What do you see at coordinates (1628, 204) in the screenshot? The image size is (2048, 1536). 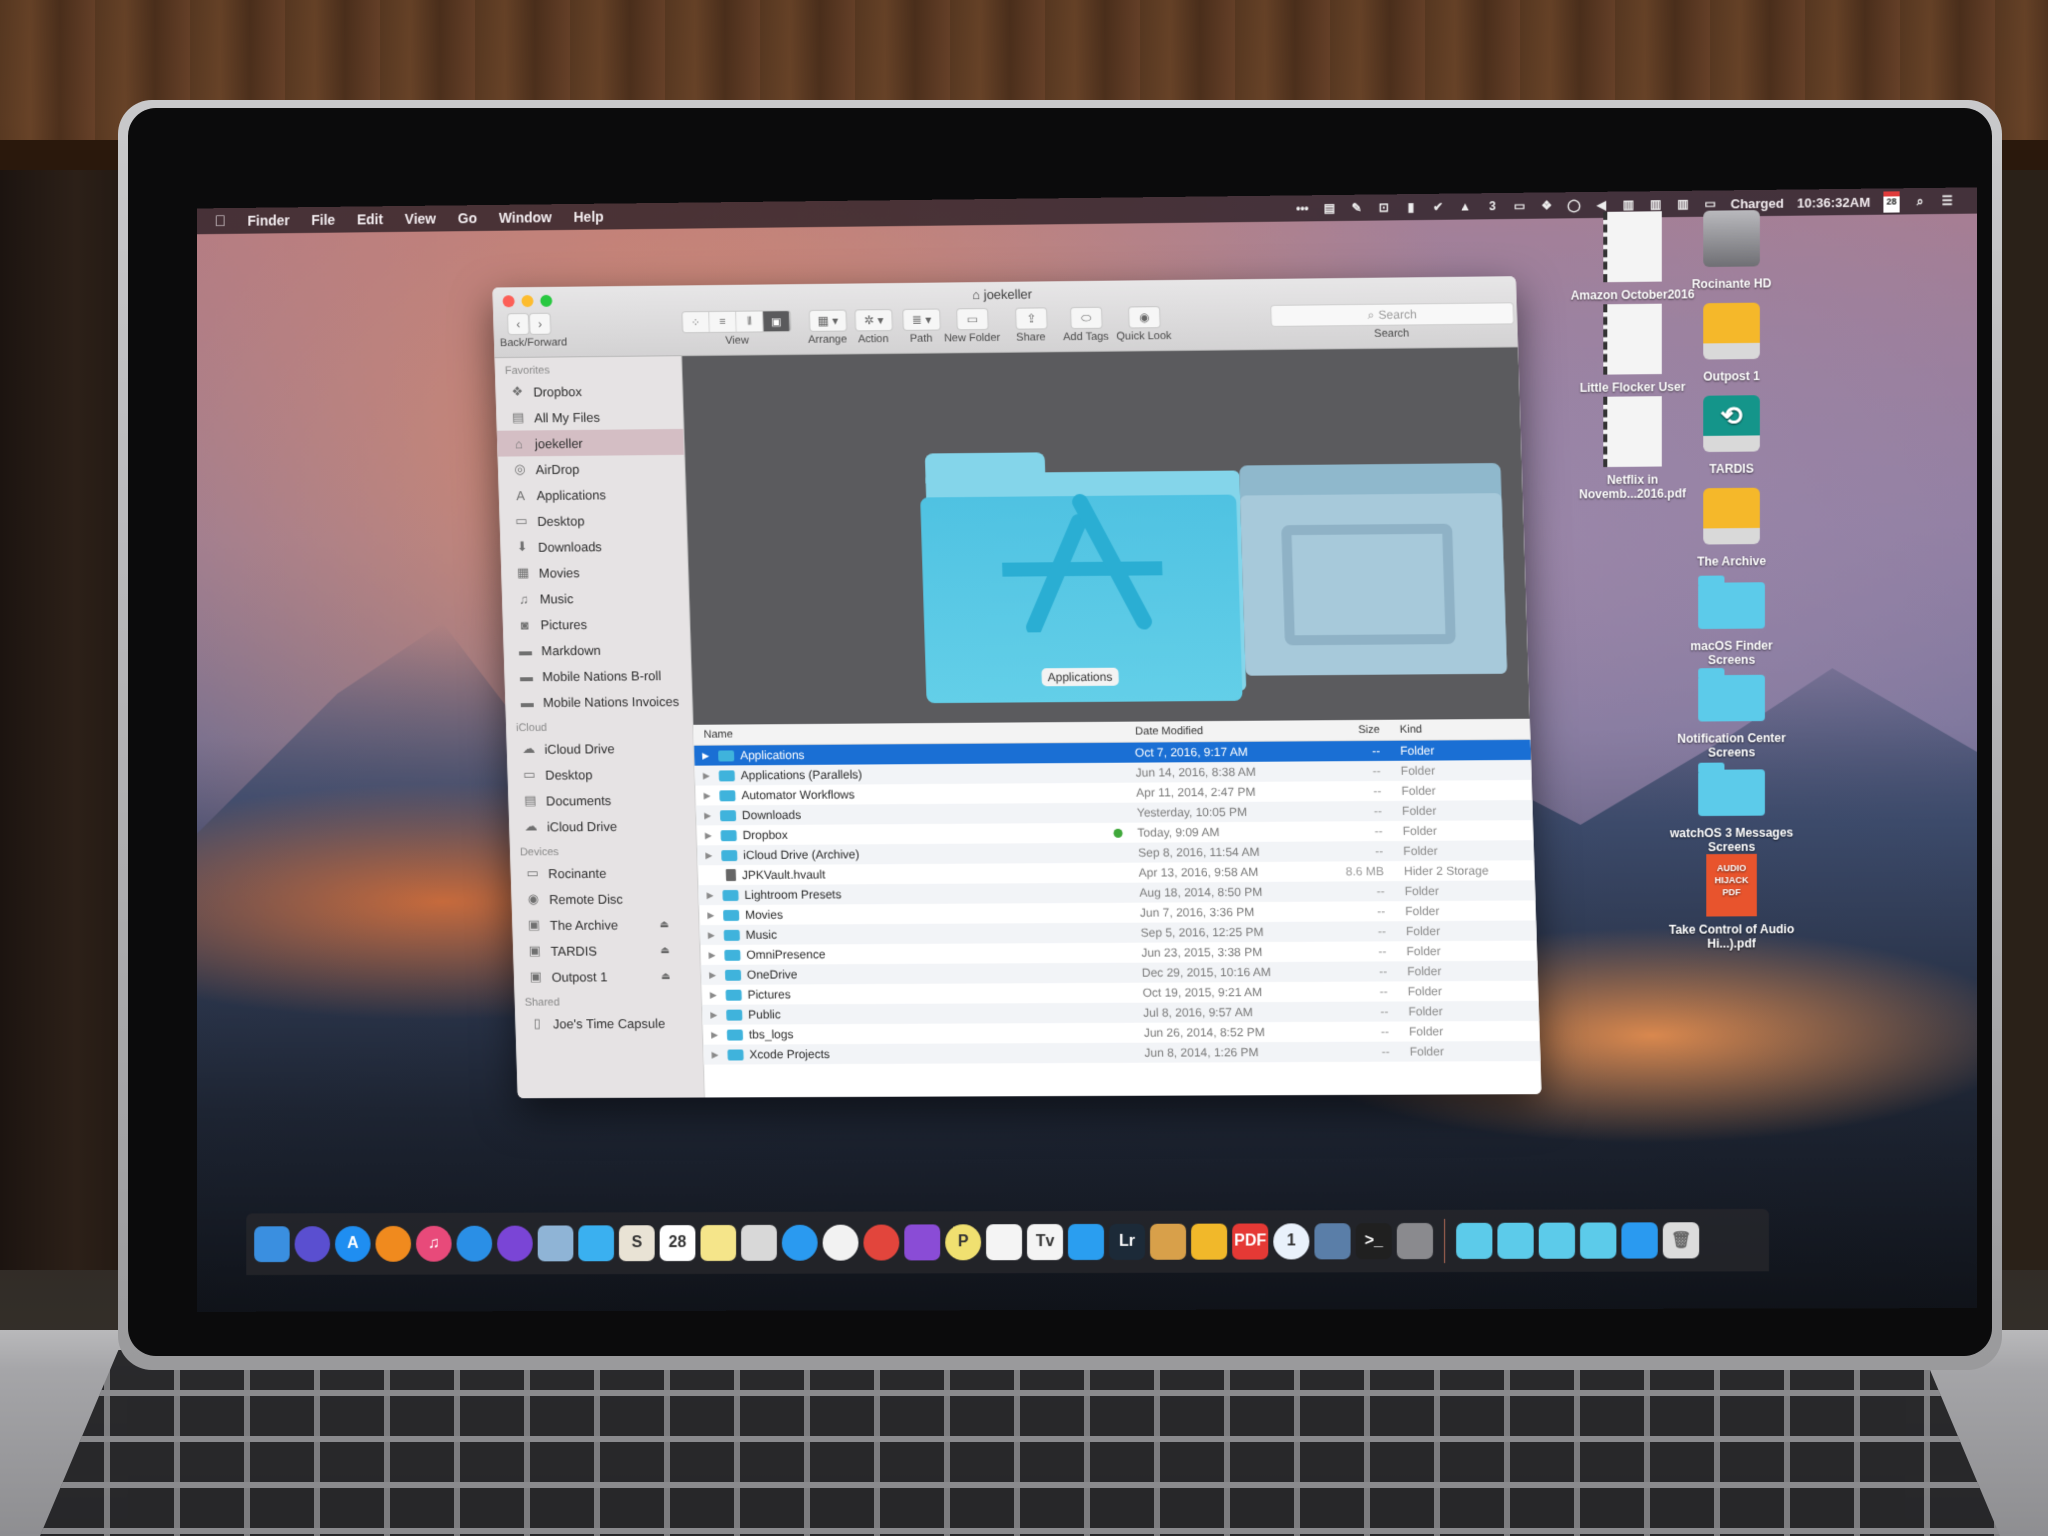 I see `disk-meter-icon: ▥` at bounding box center [1628, 204].